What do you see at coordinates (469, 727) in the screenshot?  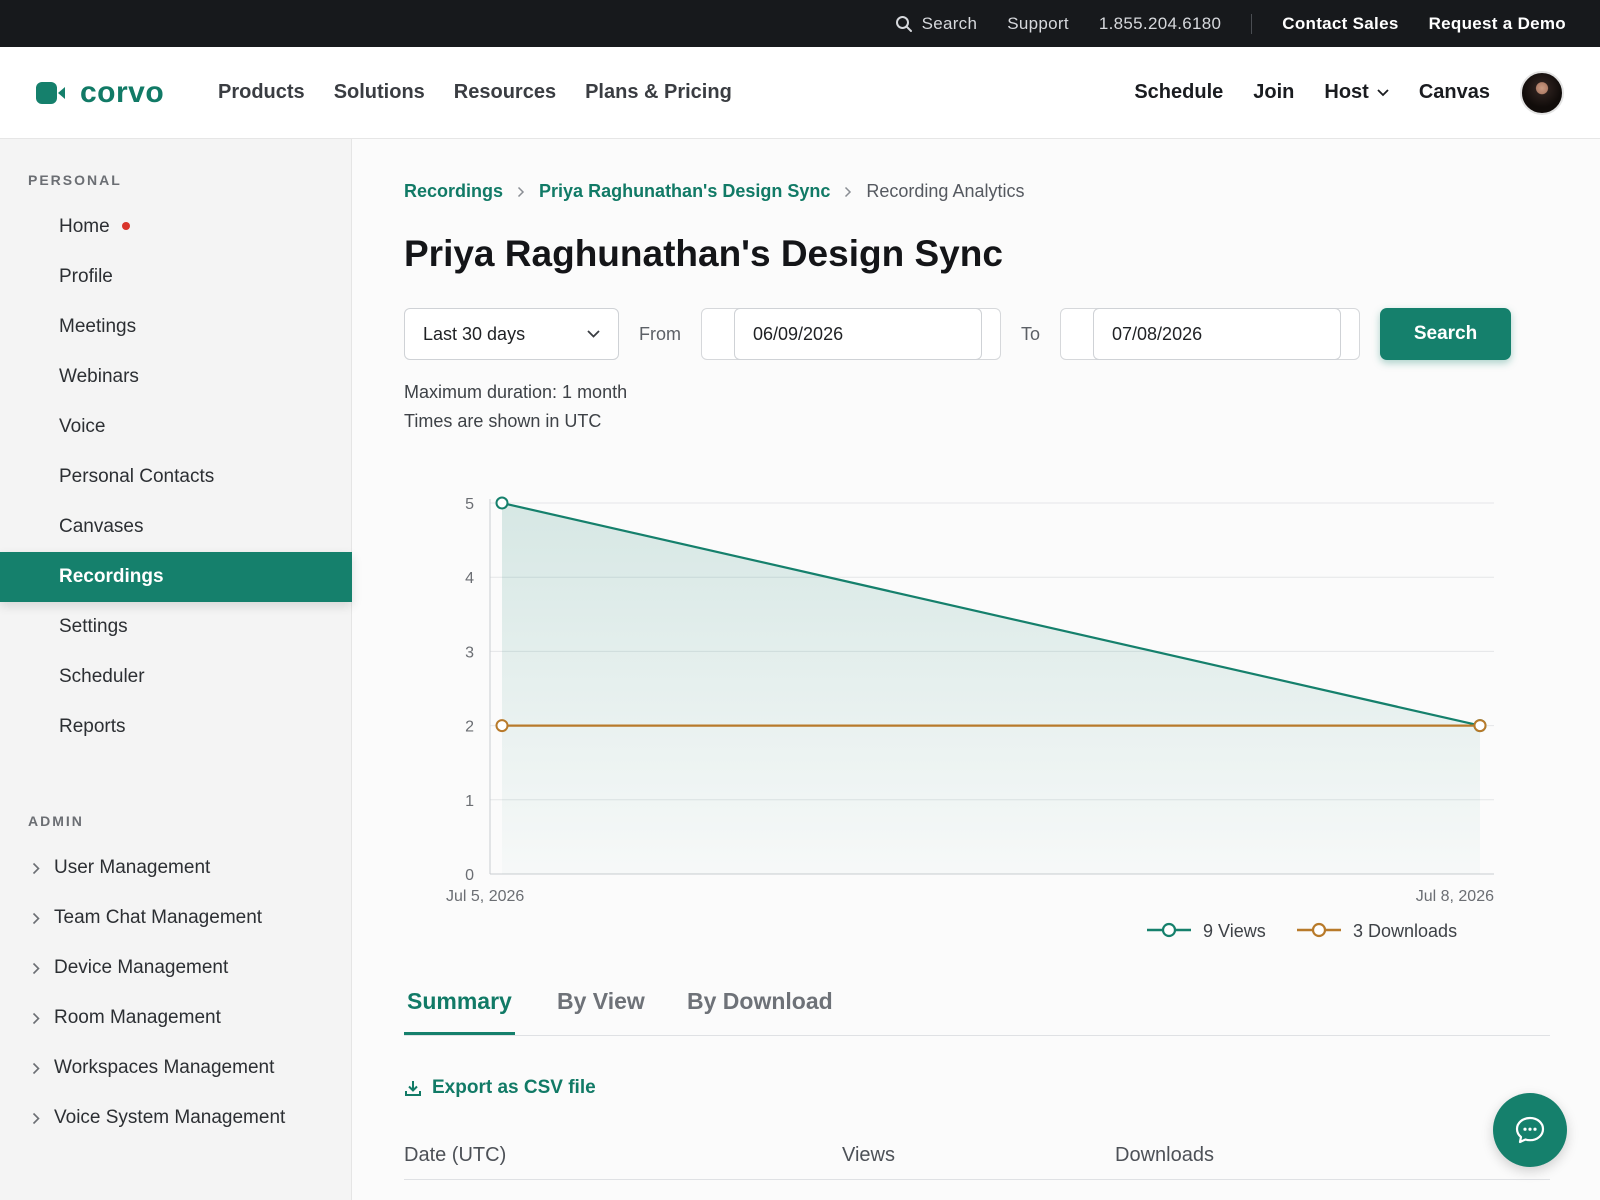 I see `y-tick-label: 2` at bounding box center [469, 727].